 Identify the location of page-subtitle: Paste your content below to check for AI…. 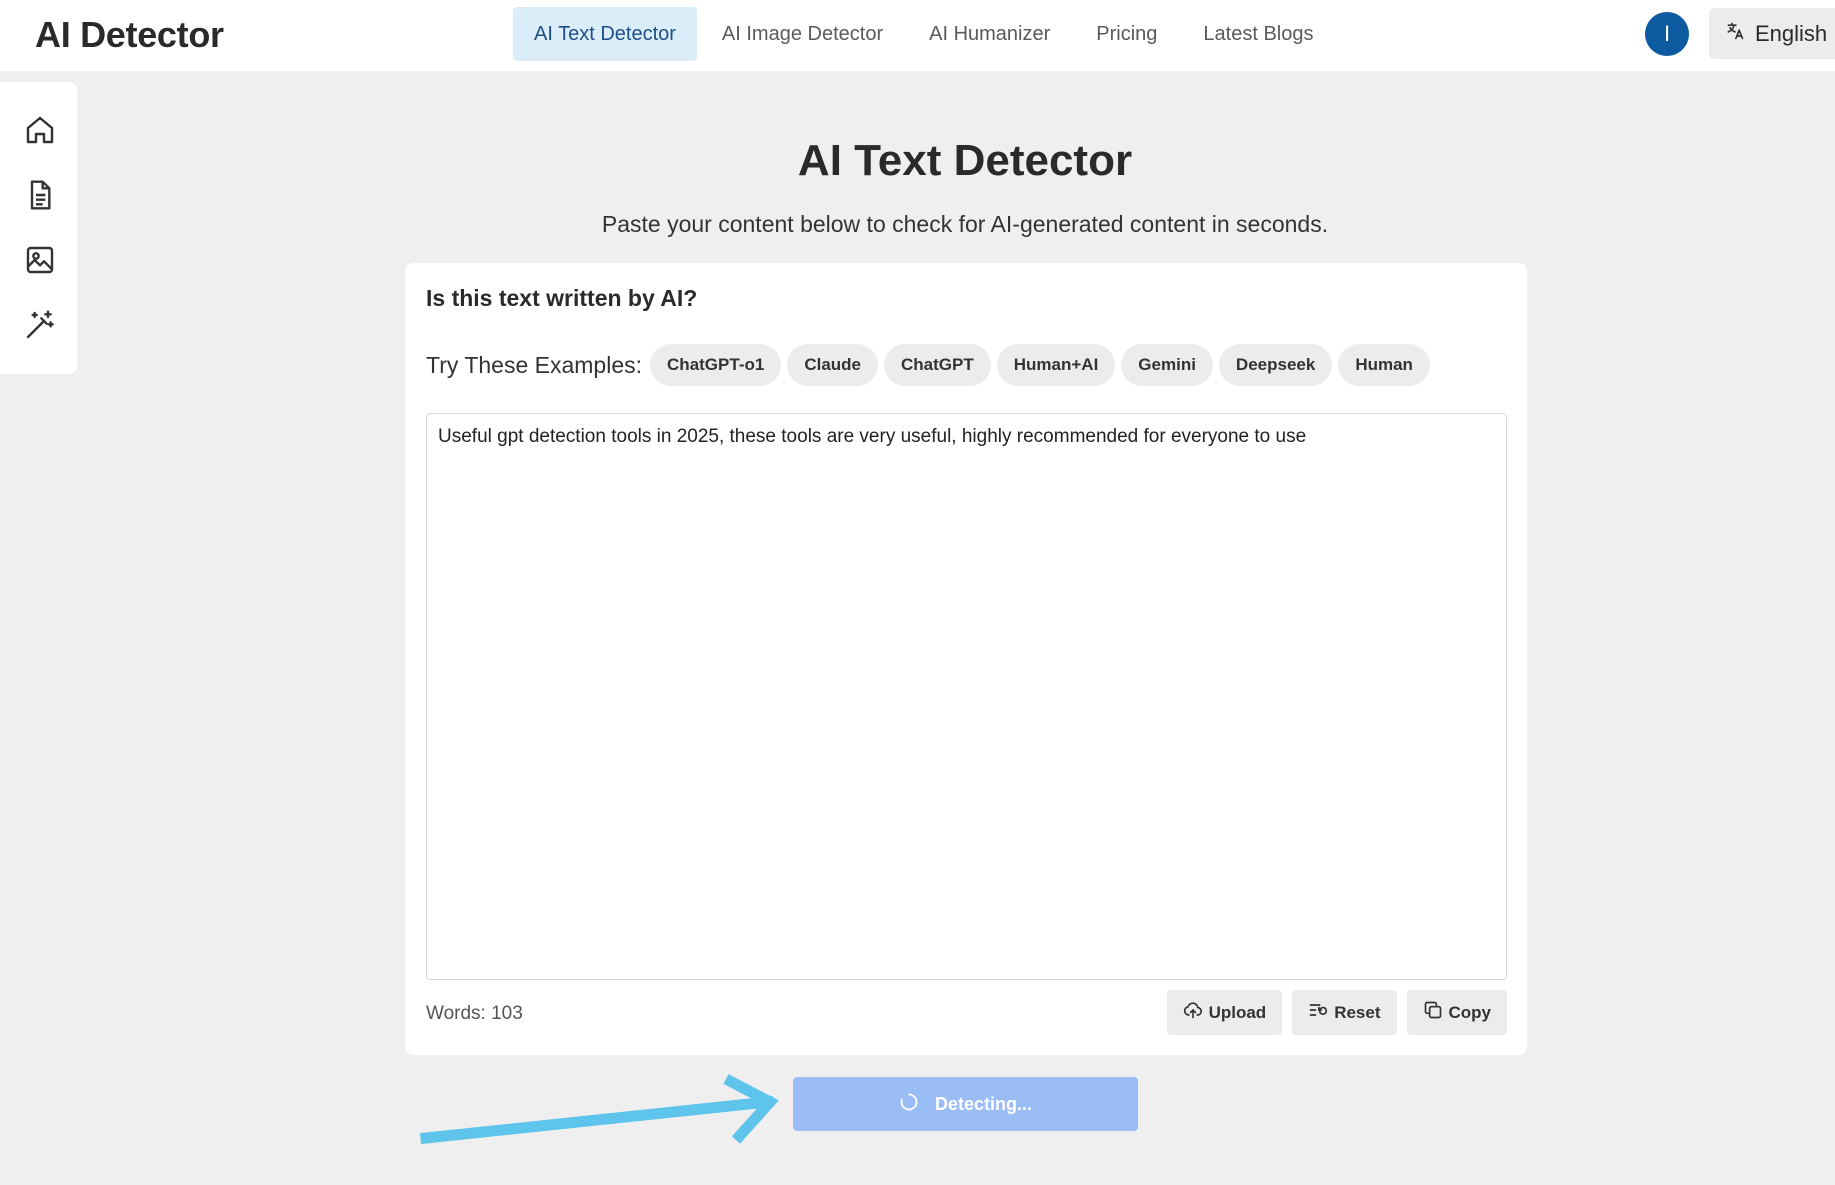
(965, 224).